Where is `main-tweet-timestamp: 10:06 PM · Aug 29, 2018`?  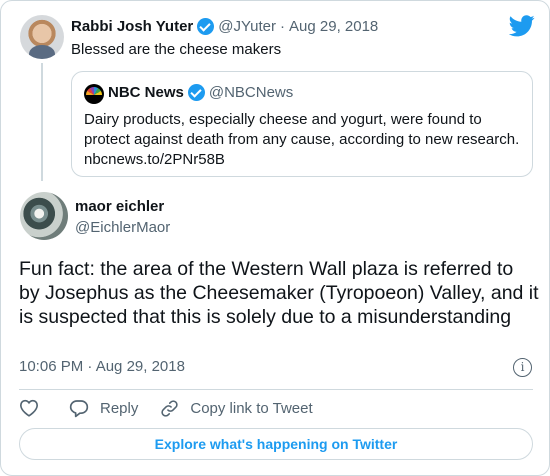 main-tweet-timestamp: 10:06 PM · Aug 29, 2018 is located at coordinates (102, 366).